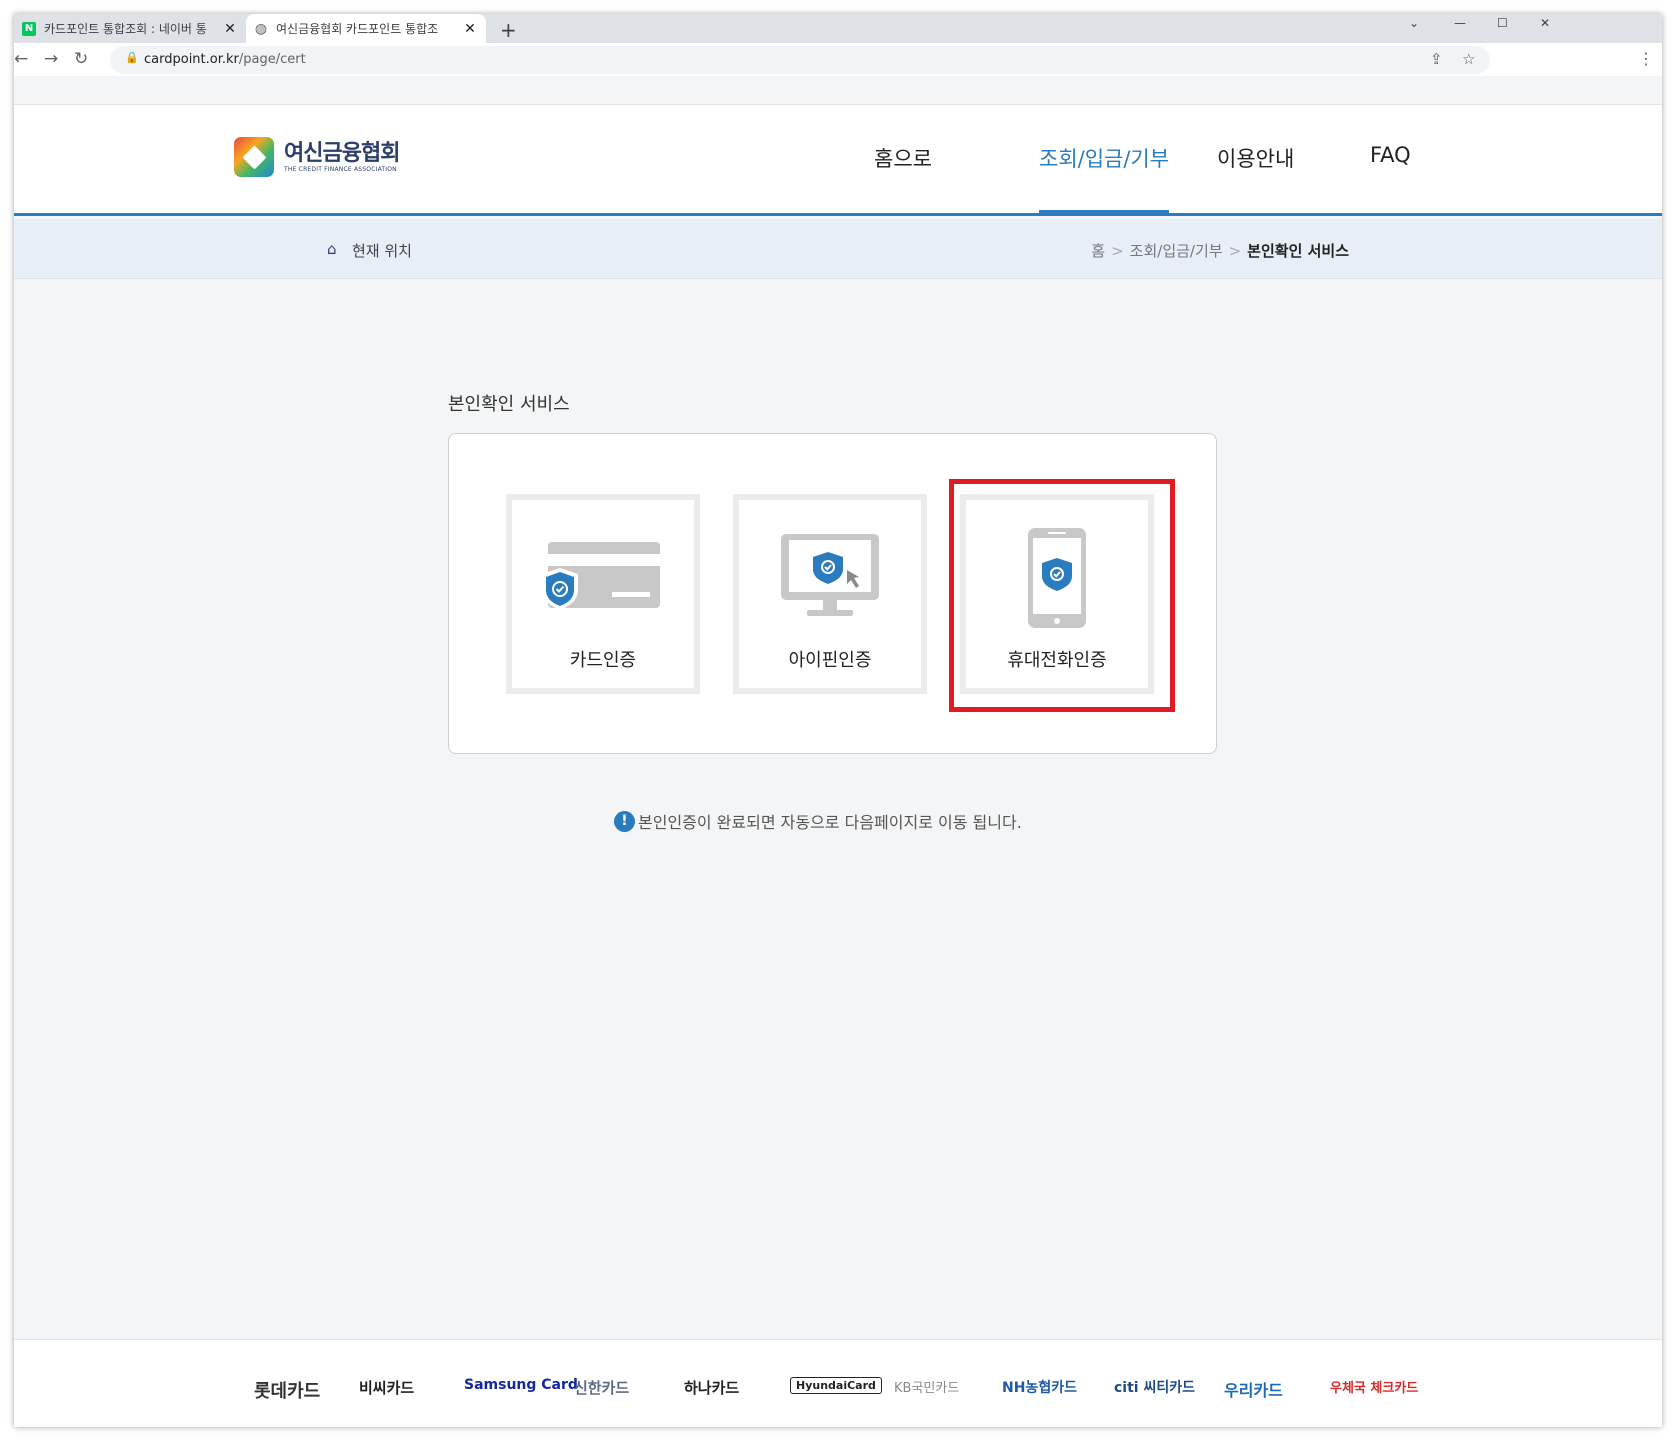 The height and width of the screenshot is (1440, 1676). Describe the element at coordinates (287, 1390) in the screenshot. I see `brand-lotte: 롯데카드` at that location.